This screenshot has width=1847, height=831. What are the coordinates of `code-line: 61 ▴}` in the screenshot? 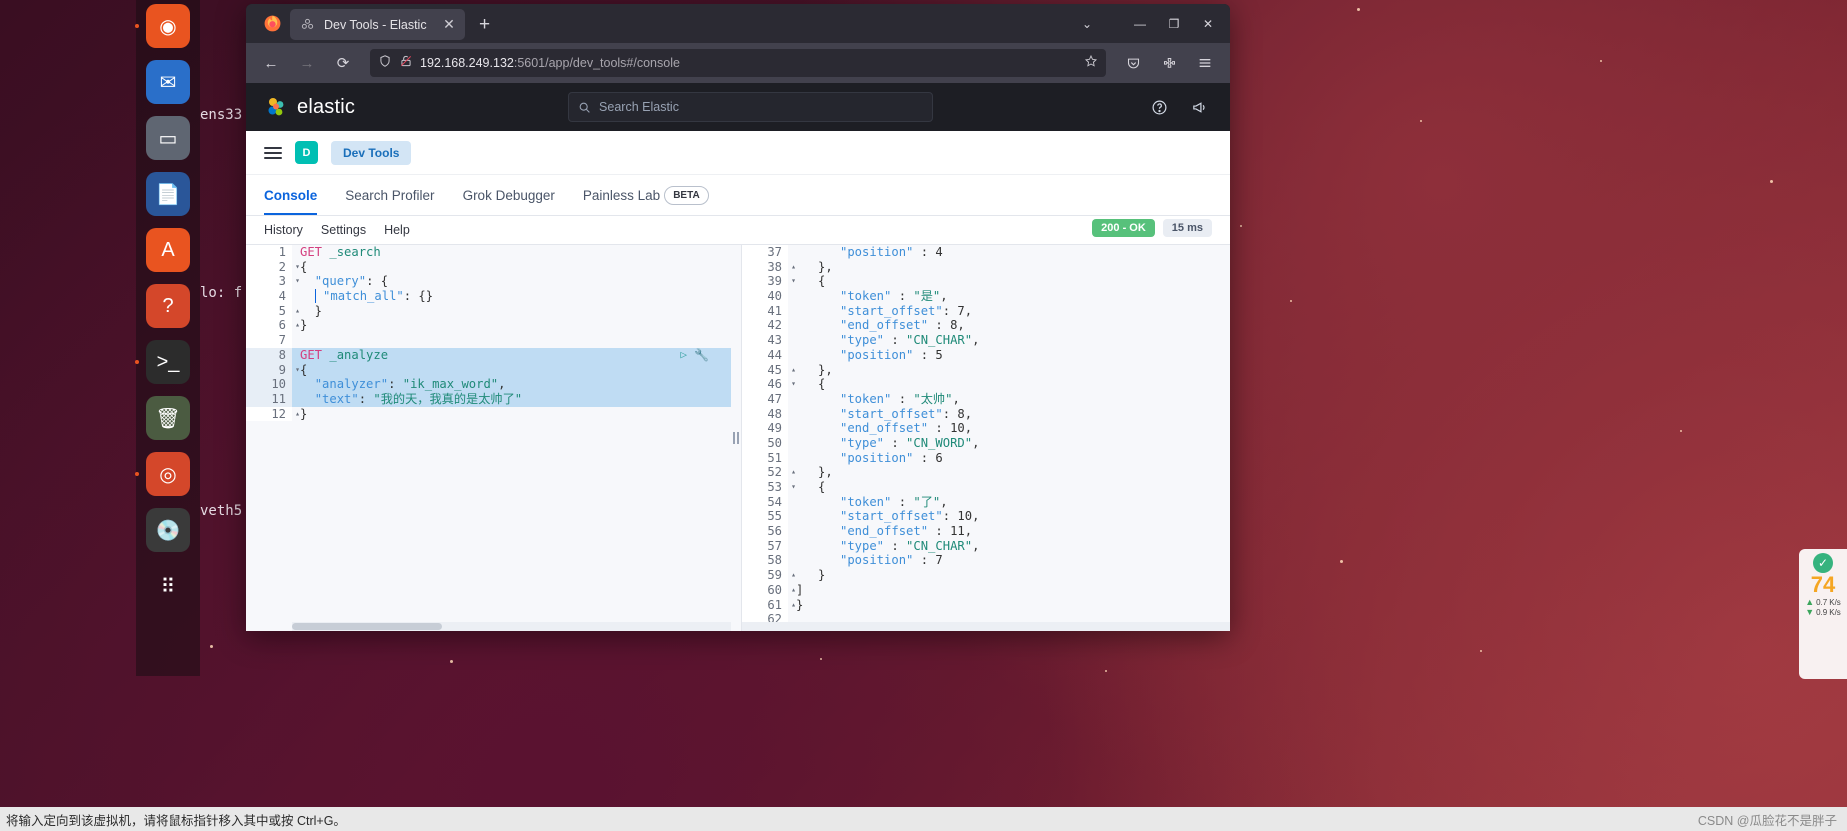 It's located at (986, 605).